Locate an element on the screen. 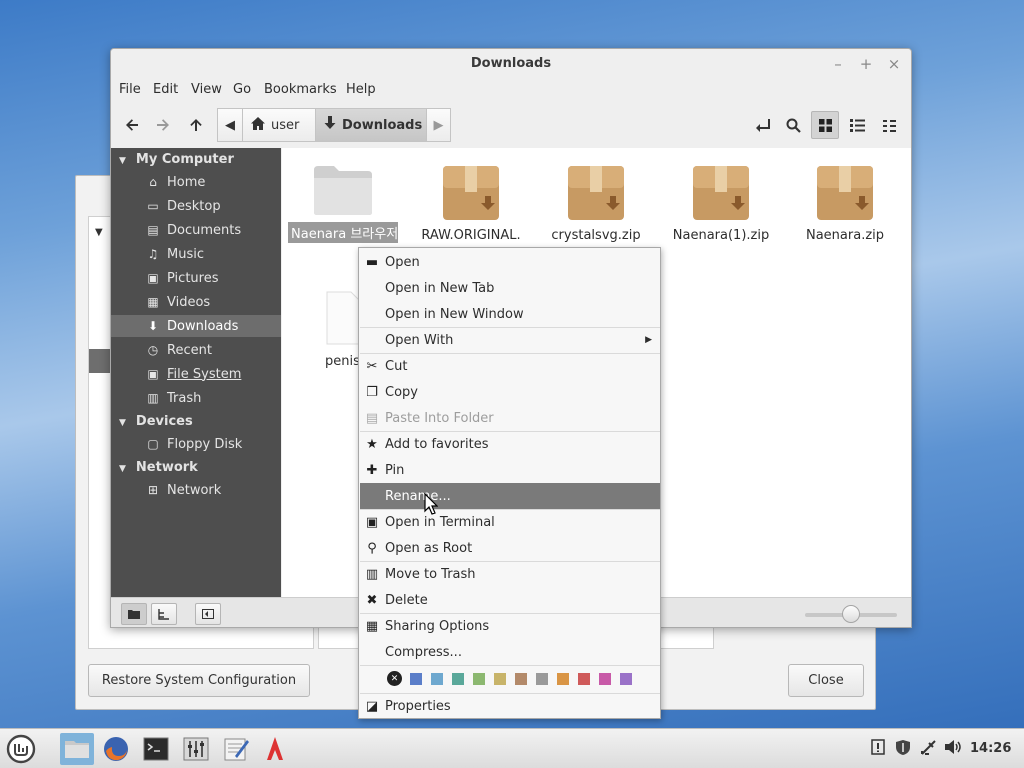  file-item-archive: Naenara(1).zip is located at coordinates (721, 202).